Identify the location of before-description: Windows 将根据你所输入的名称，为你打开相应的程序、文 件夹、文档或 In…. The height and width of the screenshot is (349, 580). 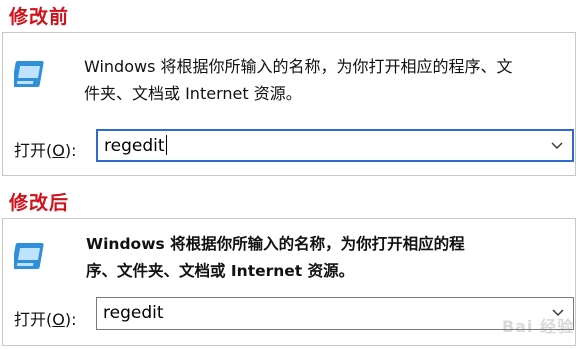
(326, 80).